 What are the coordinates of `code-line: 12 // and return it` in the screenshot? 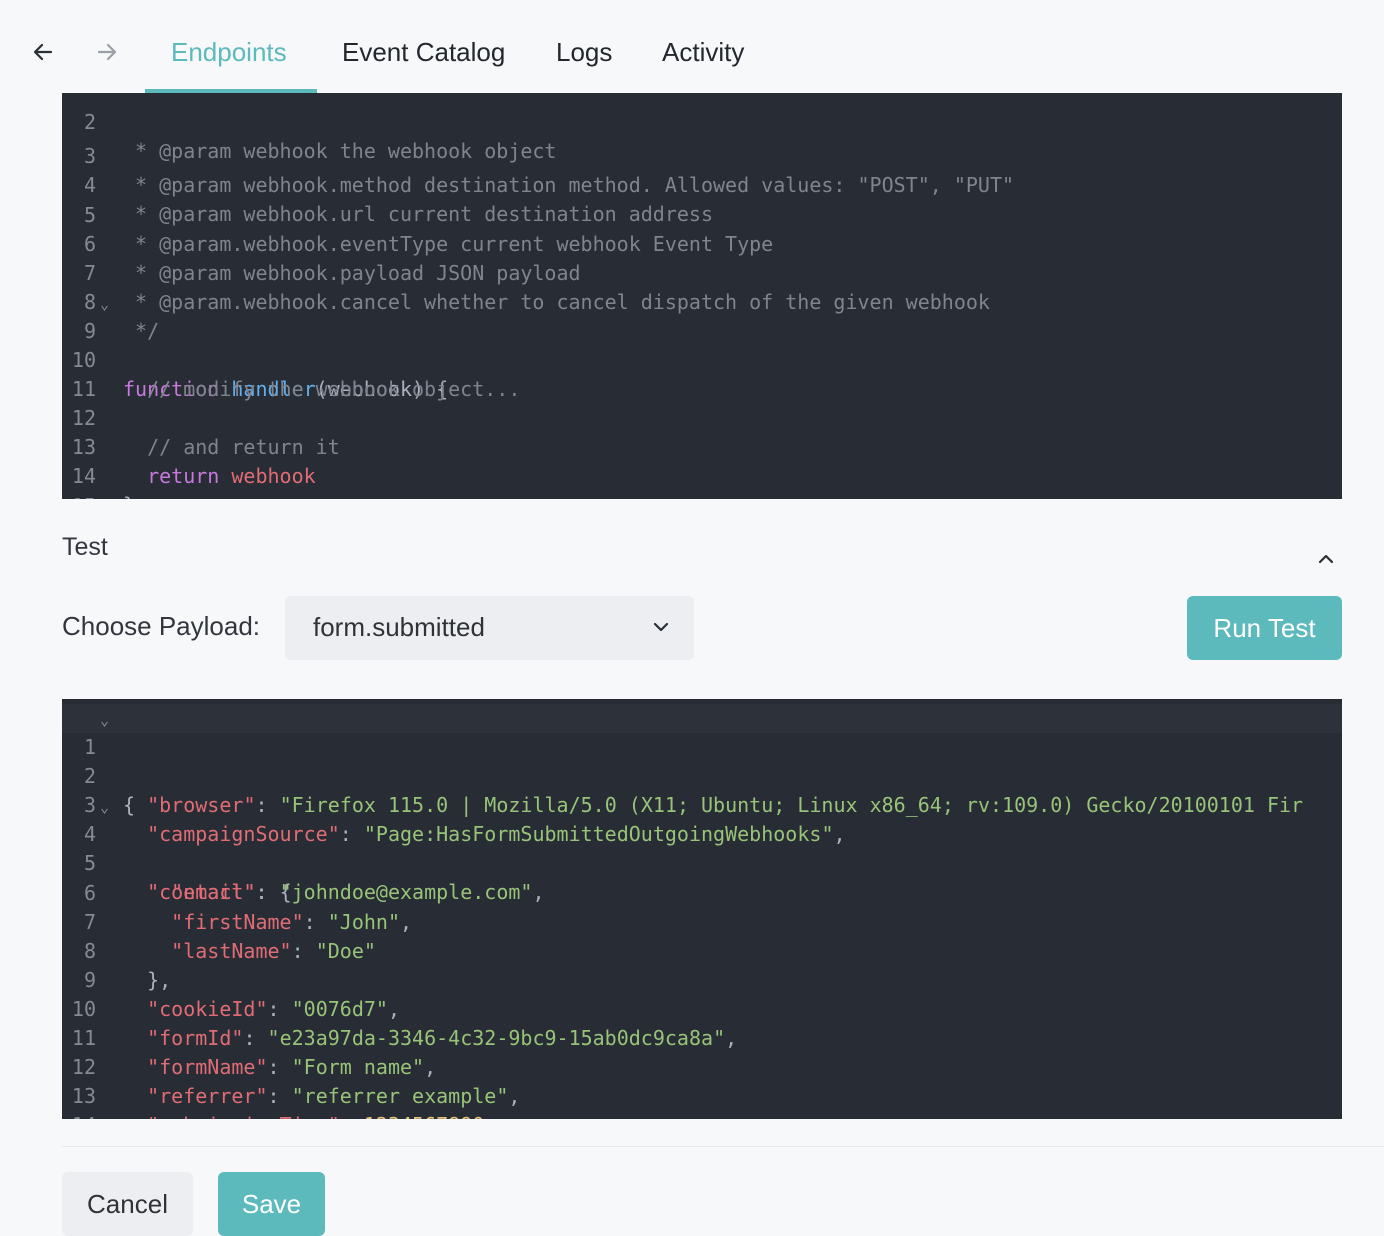 It's located at (702, 417).